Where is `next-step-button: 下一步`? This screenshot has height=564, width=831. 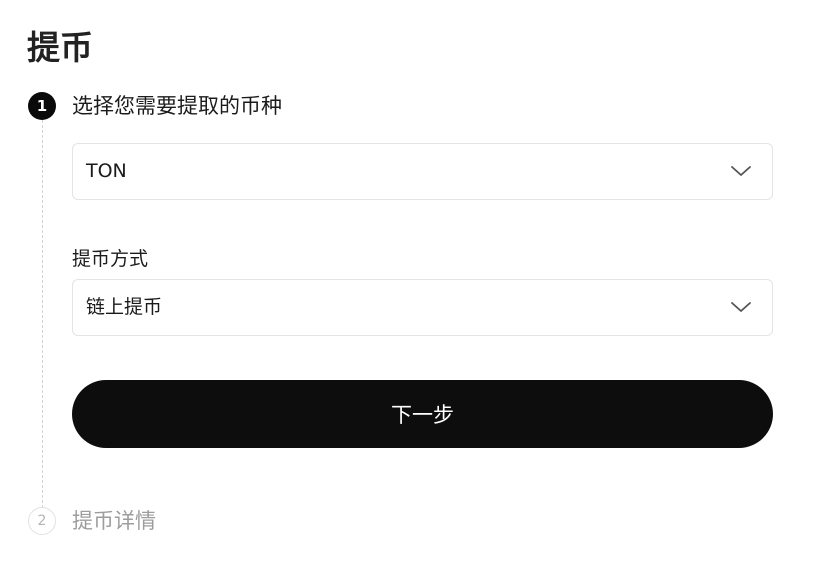
next-step-button: 下一步 is located at coordinates (422, 414).